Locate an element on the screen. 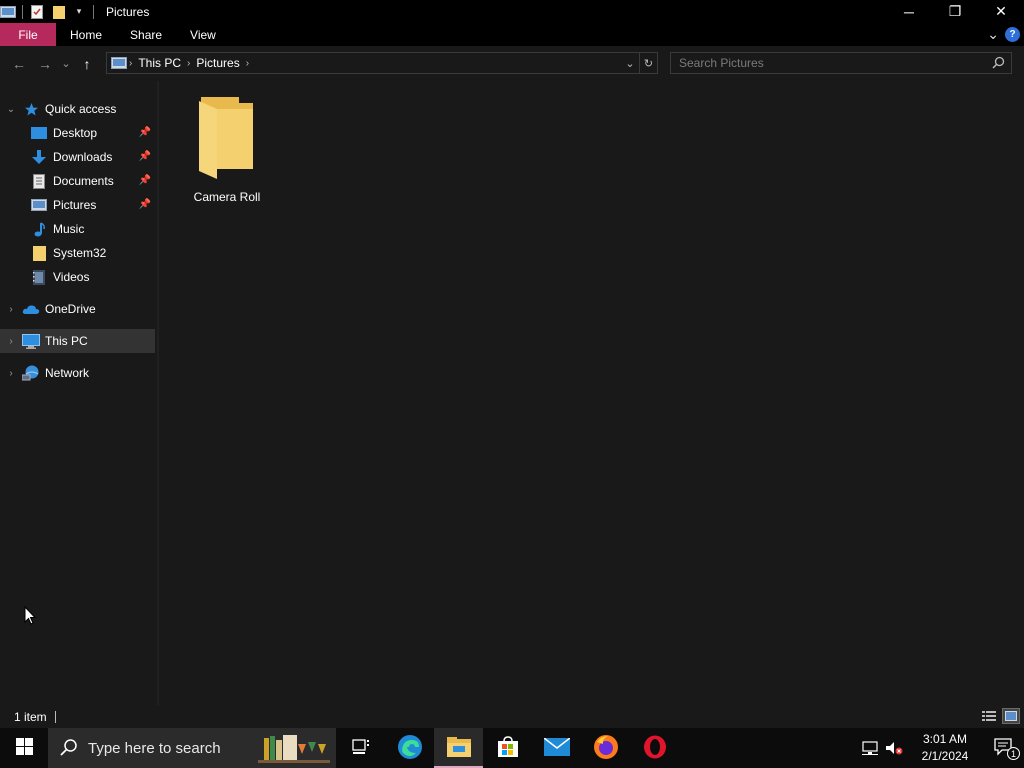 This screenshot has width=1024, height=768. nav-network: › Network is located at coordinates (77, 373).